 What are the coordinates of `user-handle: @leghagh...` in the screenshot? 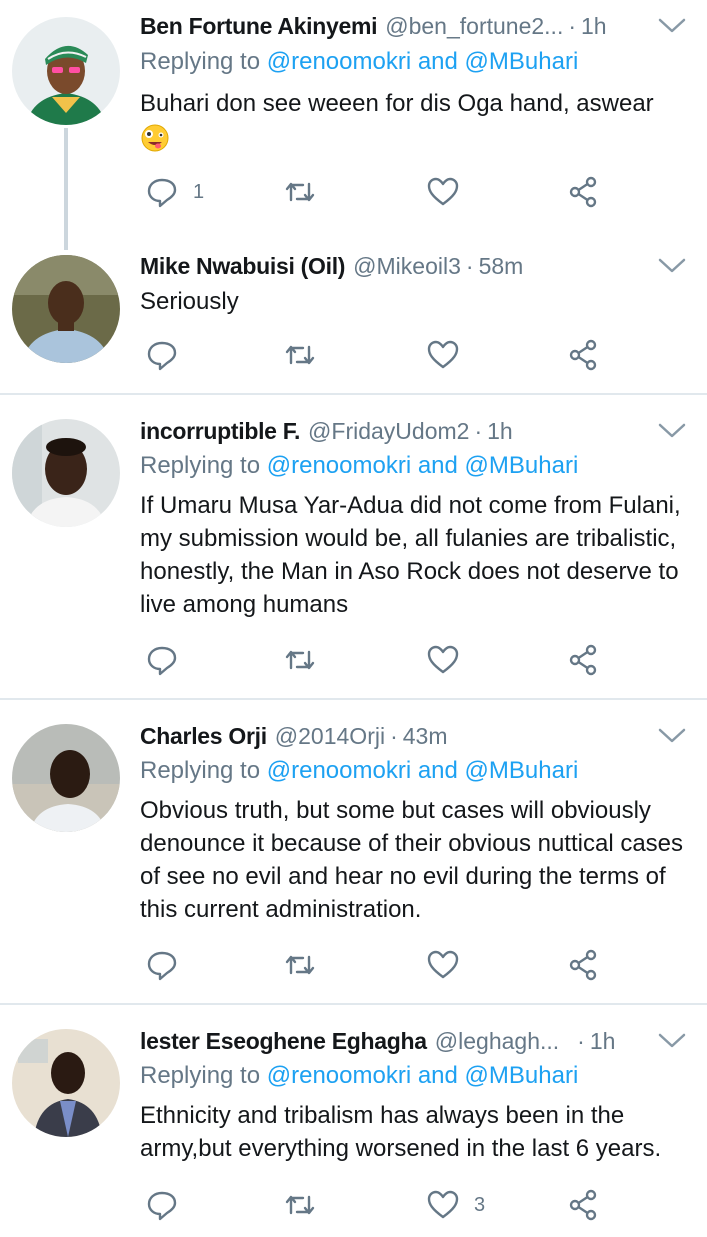 It's located at (497, 1041).